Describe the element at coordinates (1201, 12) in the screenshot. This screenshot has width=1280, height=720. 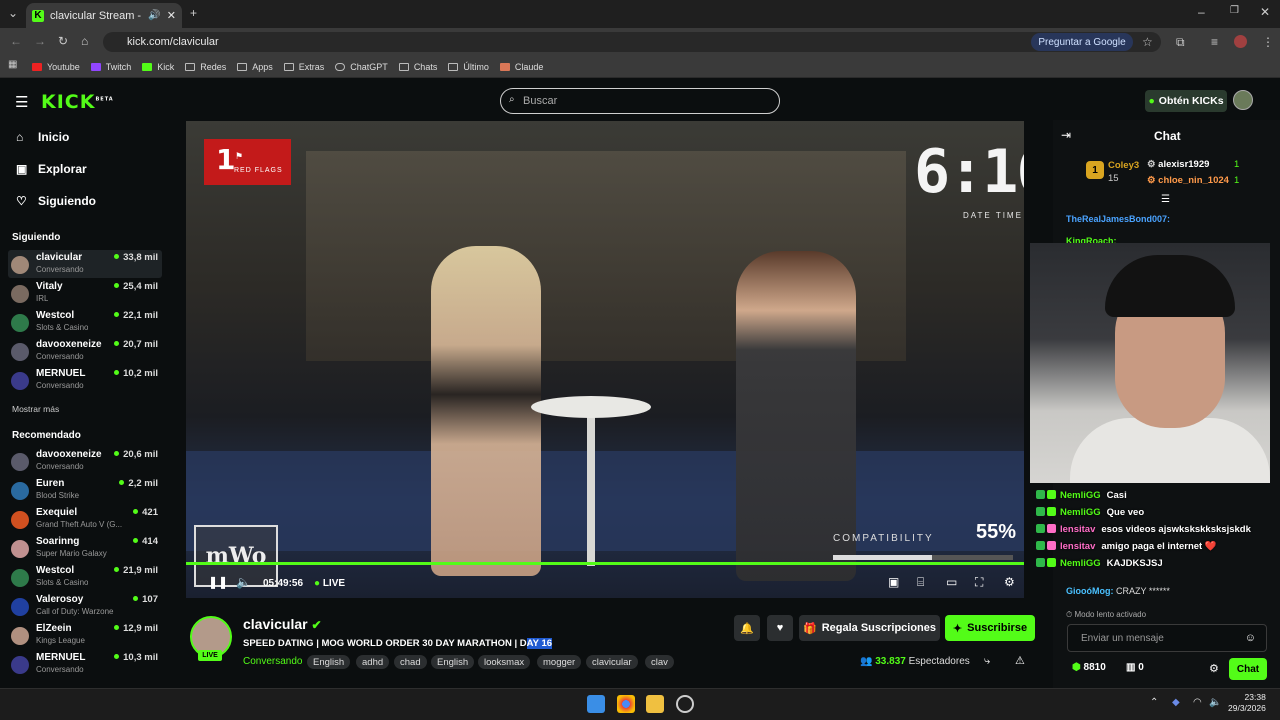
I see `minimize-icon: –` at that location.